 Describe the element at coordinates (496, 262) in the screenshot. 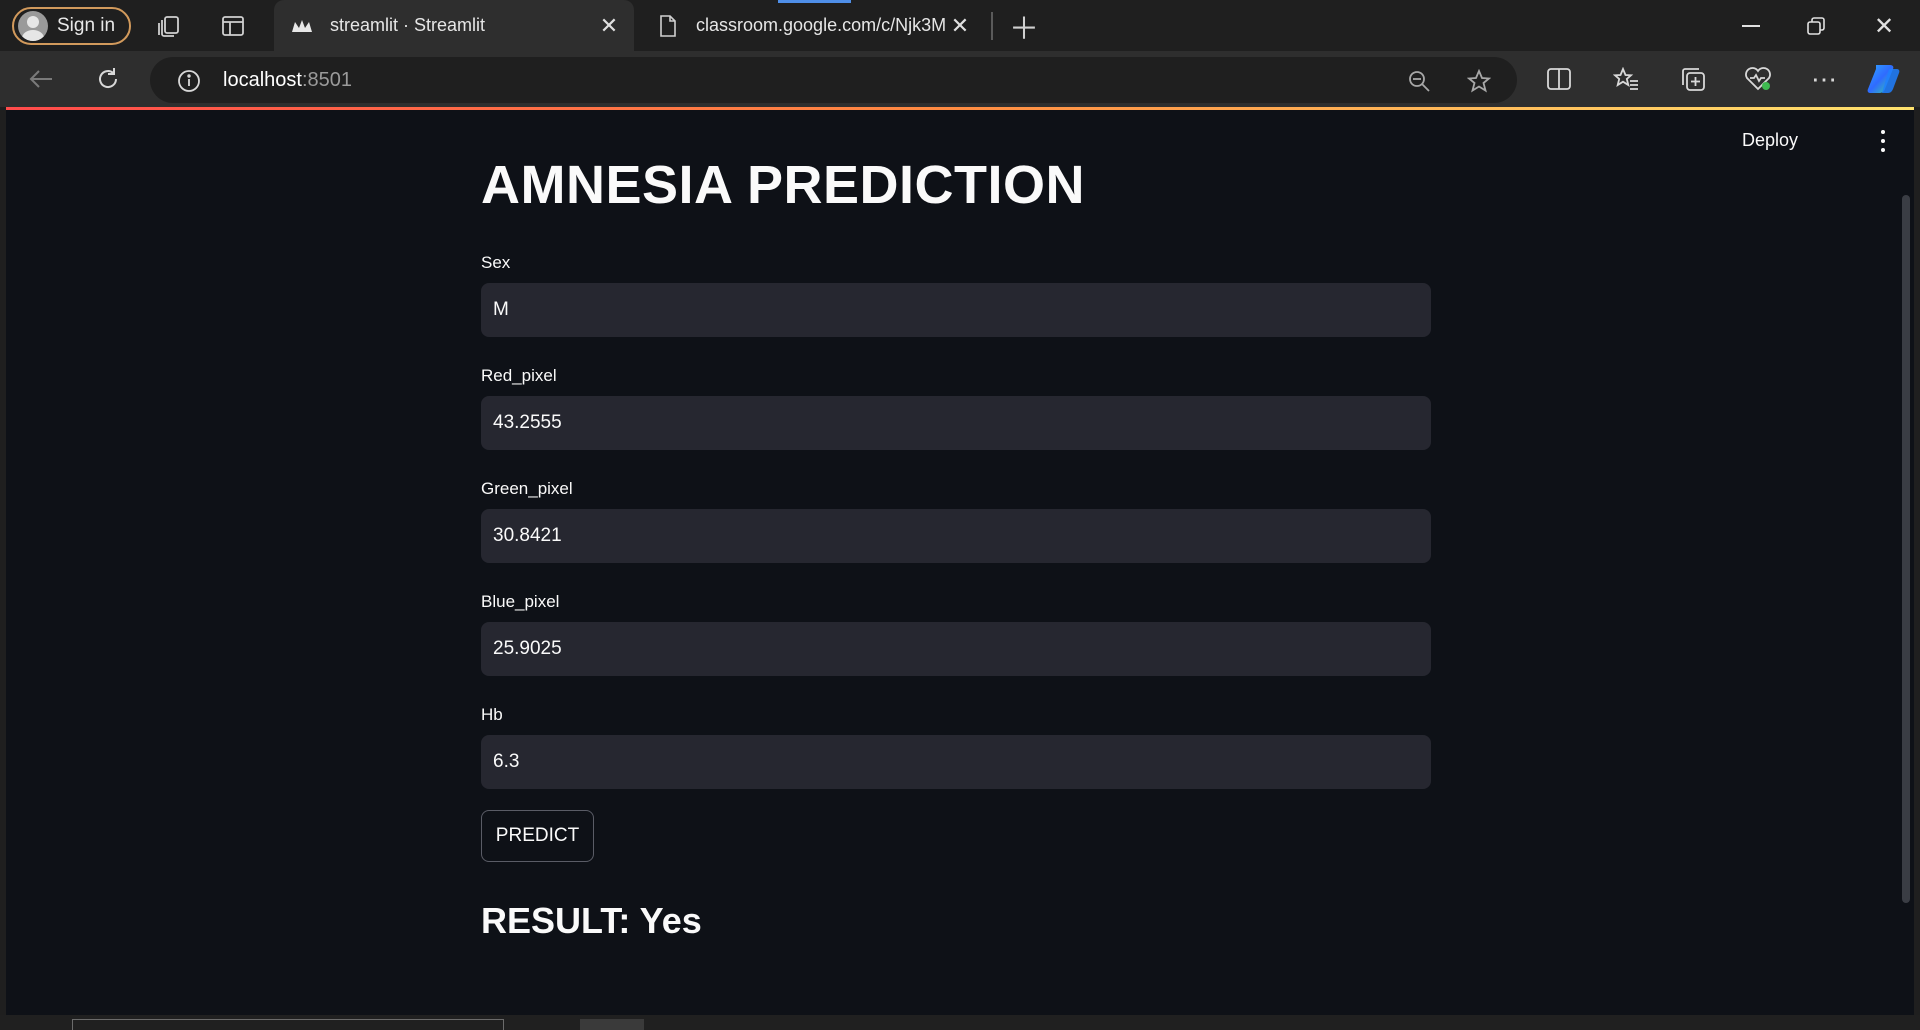

I see `sex-label: Sex` at that location.